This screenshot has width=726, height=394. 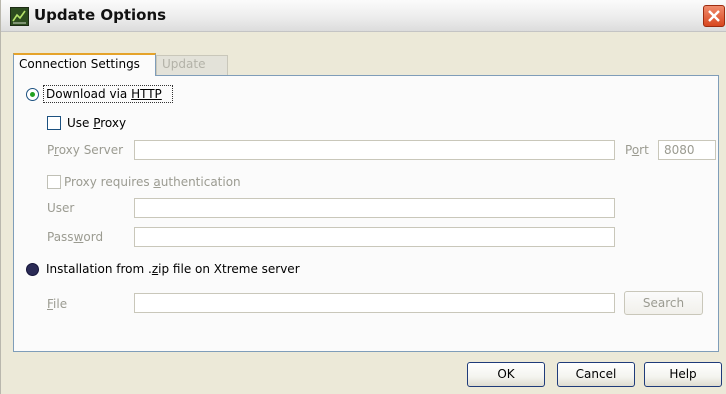 What do you see at coordinates (96, 123) in the screenshot?
I see `use-proxy-label: Use Proxy` at bounding box center [96, 123].